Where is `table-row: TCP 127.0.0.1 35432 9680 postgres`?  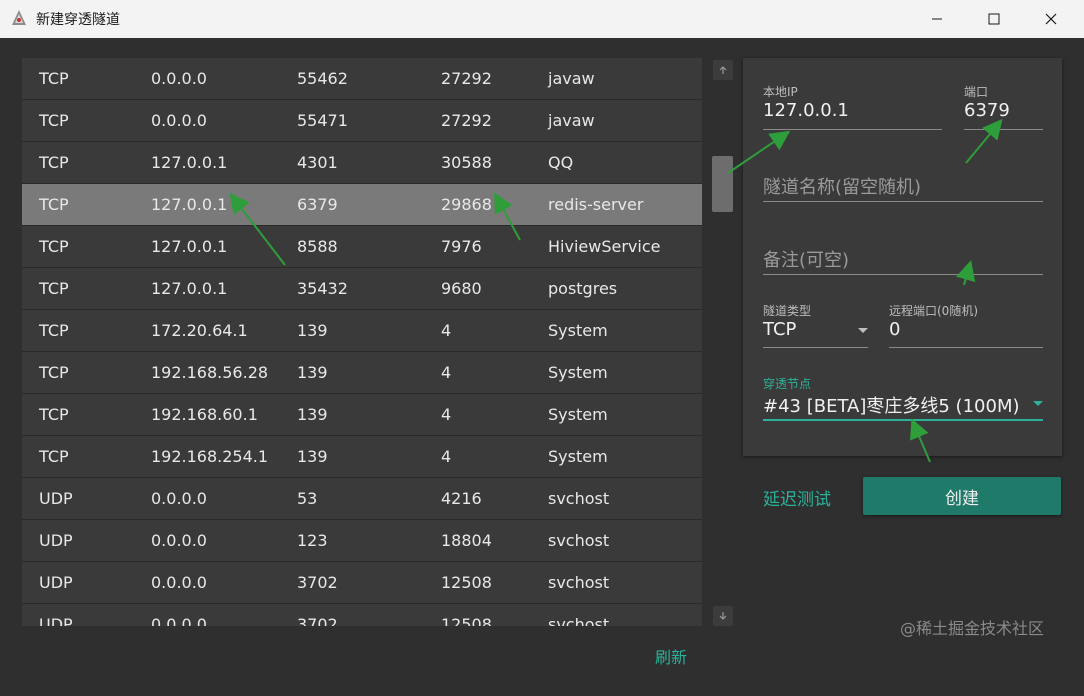 table-row: TCP 127.0.0.1 35432 9680 postgres is located at coordinates (362, 289).